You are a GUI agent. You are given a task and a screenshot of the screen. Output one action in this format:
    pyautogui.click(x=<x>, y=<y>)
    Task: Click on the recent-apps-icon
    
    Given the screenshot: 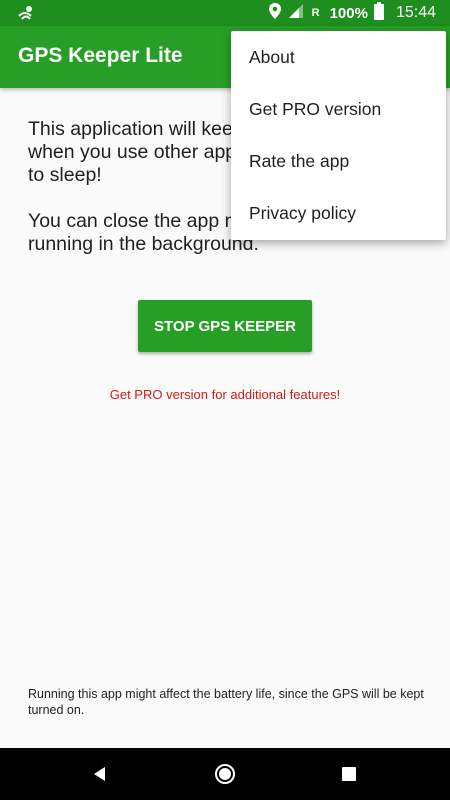 What is the action you would take?
    pyautogui.click(x=349, y=774)
    